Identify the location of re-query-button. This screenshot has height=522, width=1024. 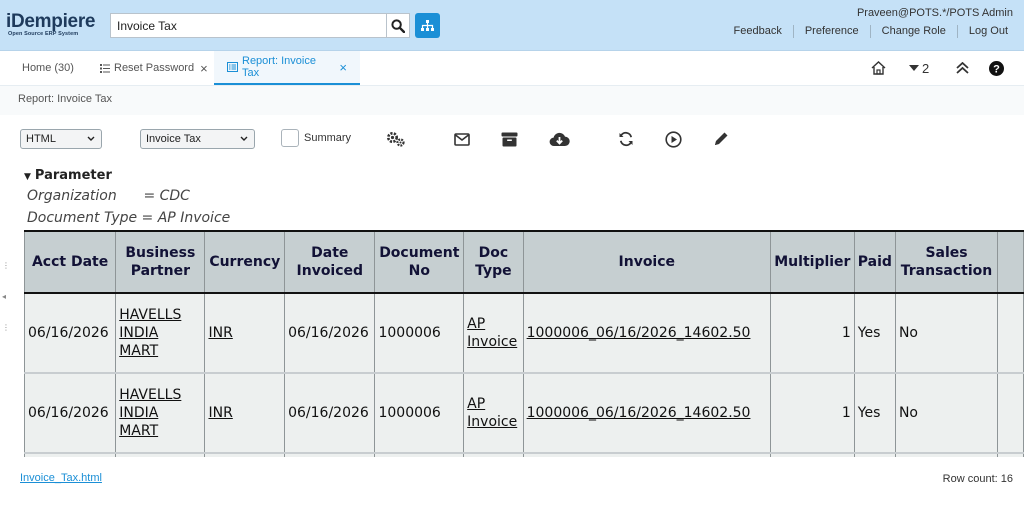
(626, 139).